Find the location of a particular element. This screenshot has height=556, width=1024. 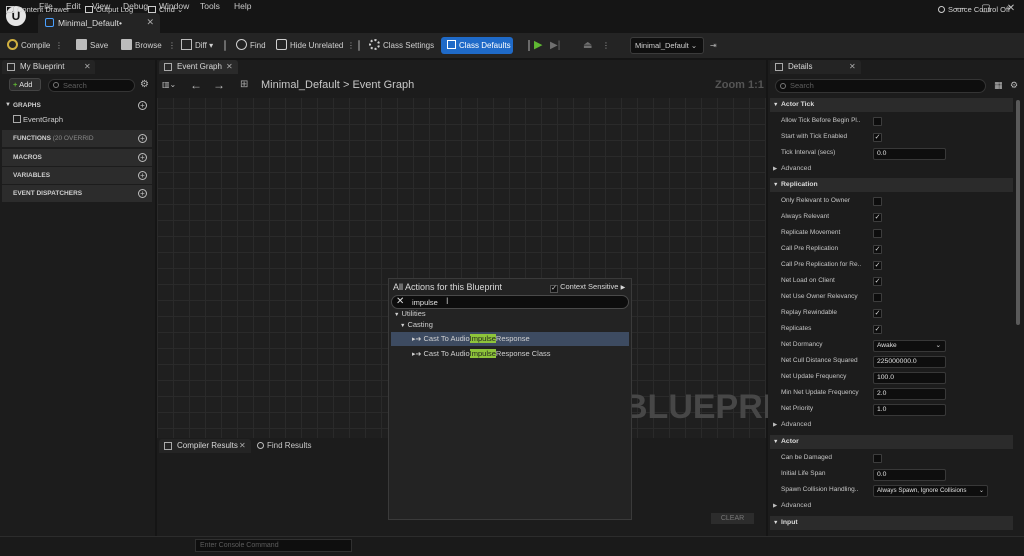

debug-object-dropdown: Minimal_Default ⌄ is located at coordinates (667, 45).